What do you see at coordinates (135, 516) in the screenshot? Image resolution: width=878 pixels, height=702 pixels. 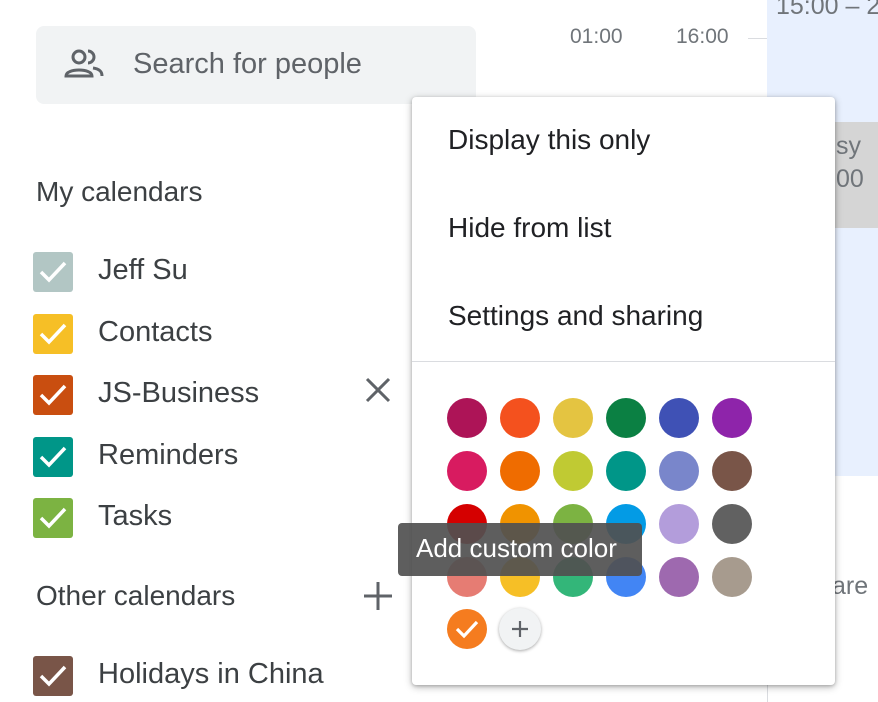 I see `calendar-name: Tasks` at bounding box center [135, 516].